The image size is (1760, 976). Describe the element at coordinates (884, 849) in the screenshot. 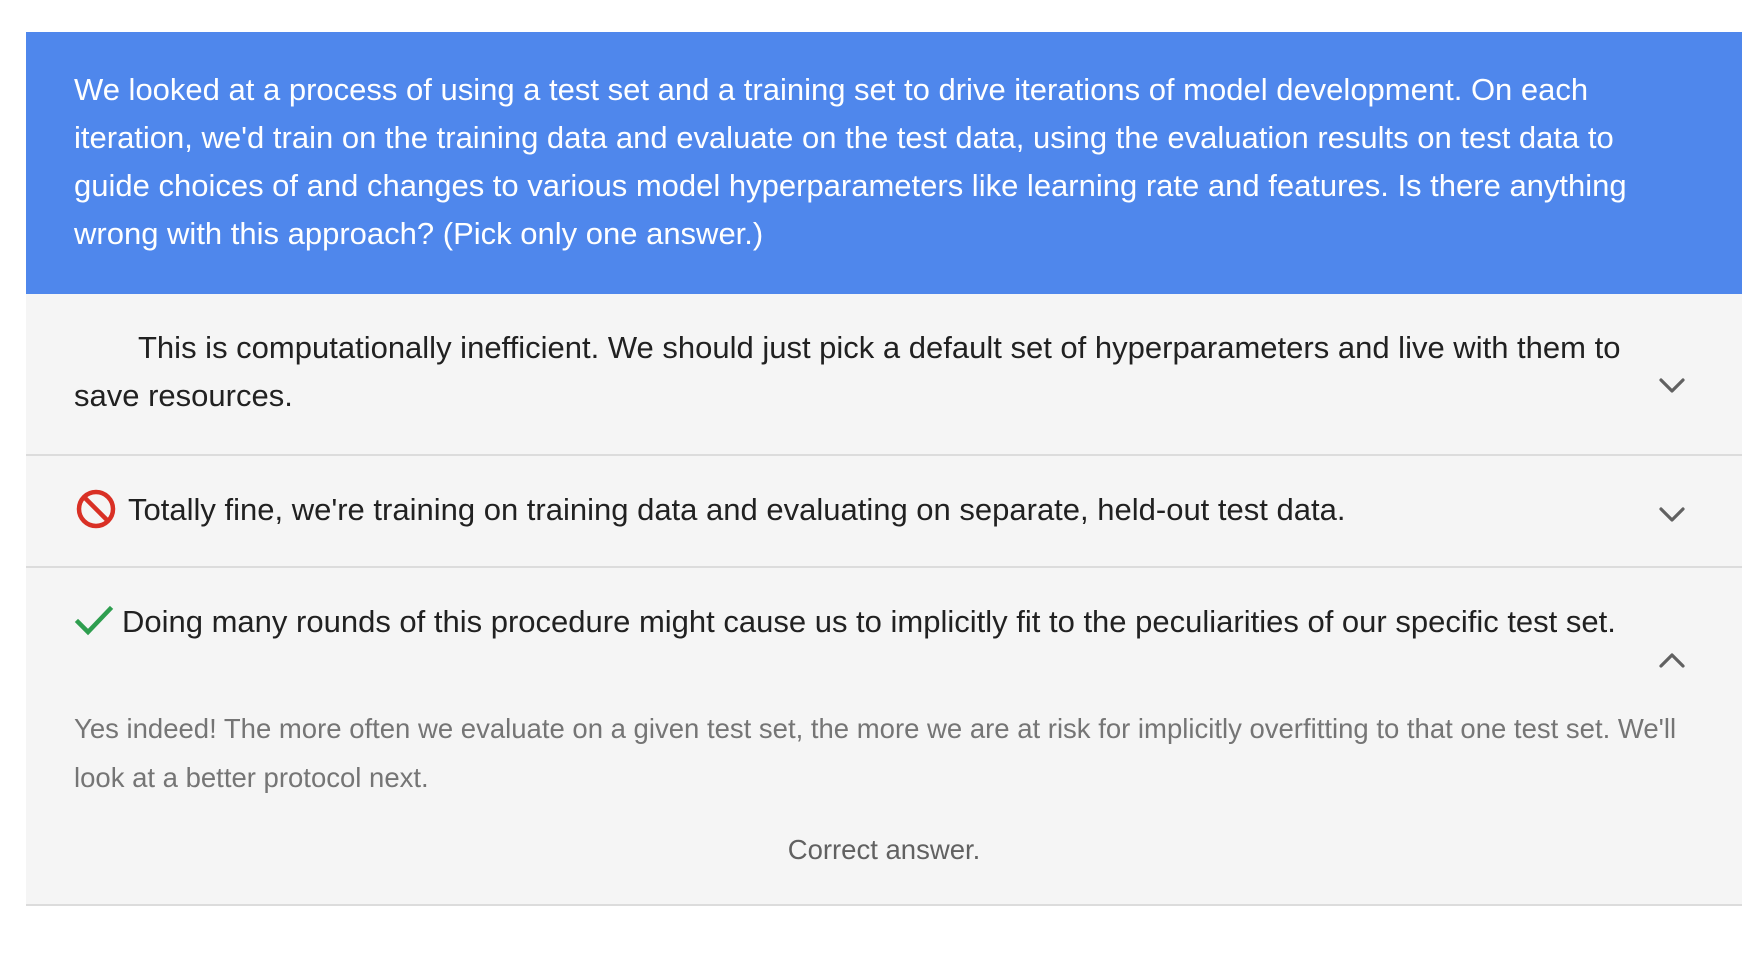

I see `answer-verdict: Correct answer.` at that location.